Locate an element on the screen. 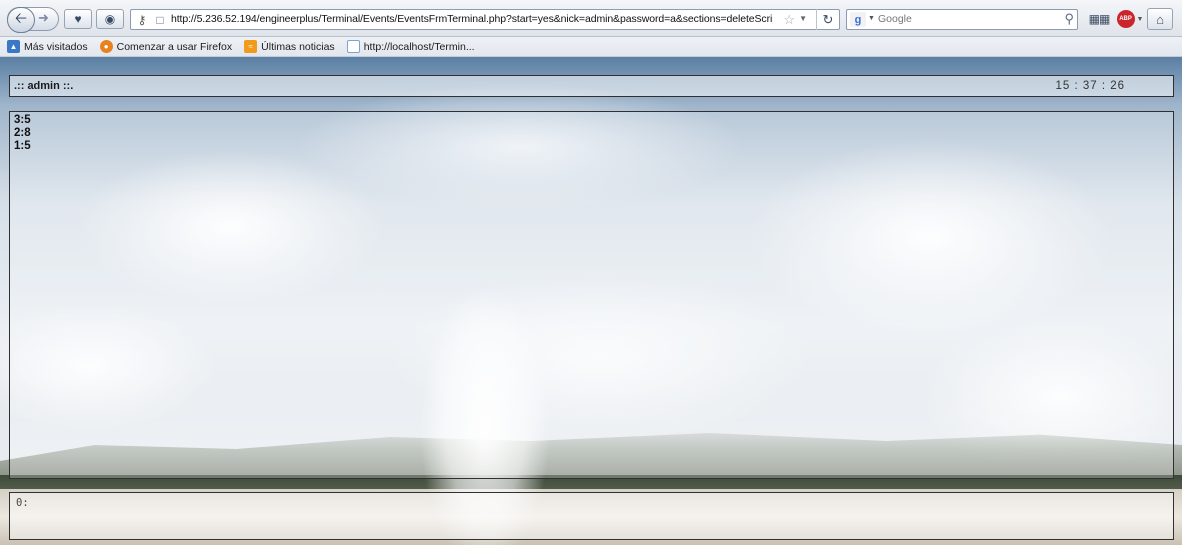  forward-button: ➜ is located at coordinates (43, 18).